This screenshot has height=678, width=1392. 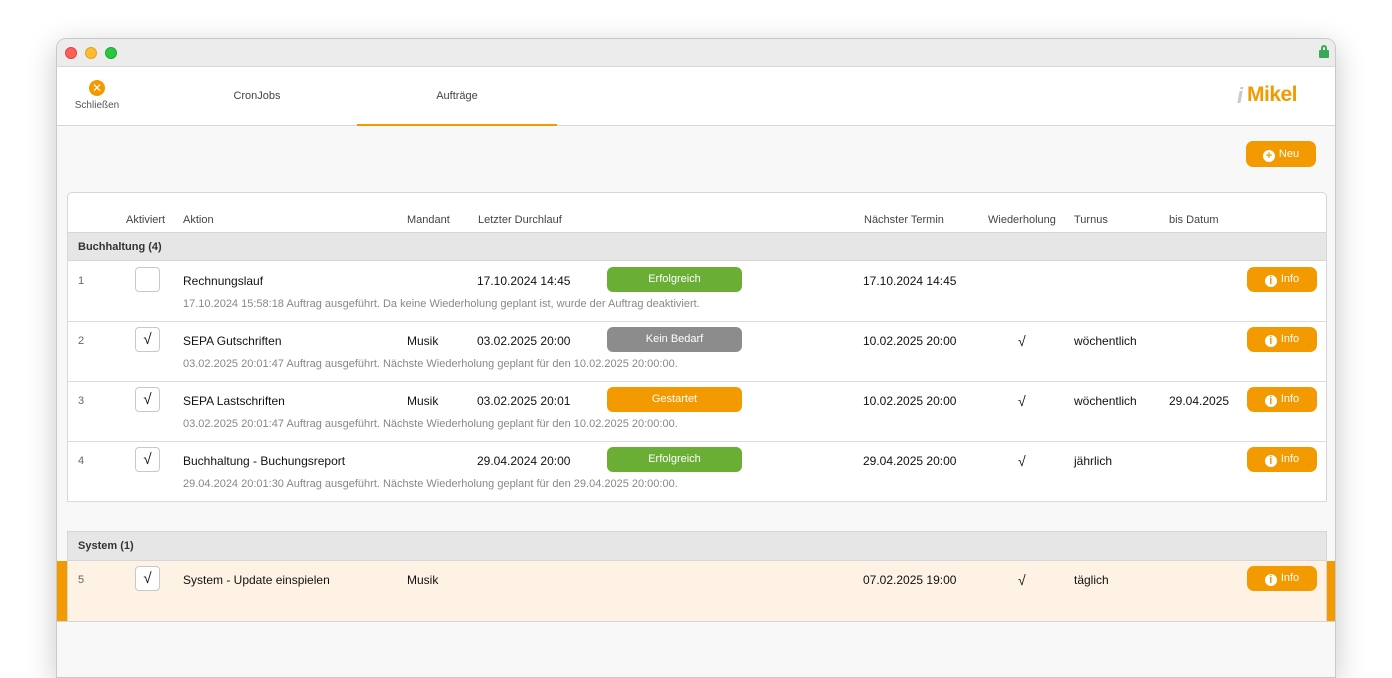 I want to click on plus-circle-icon: +, so click(x=1268, y=156).